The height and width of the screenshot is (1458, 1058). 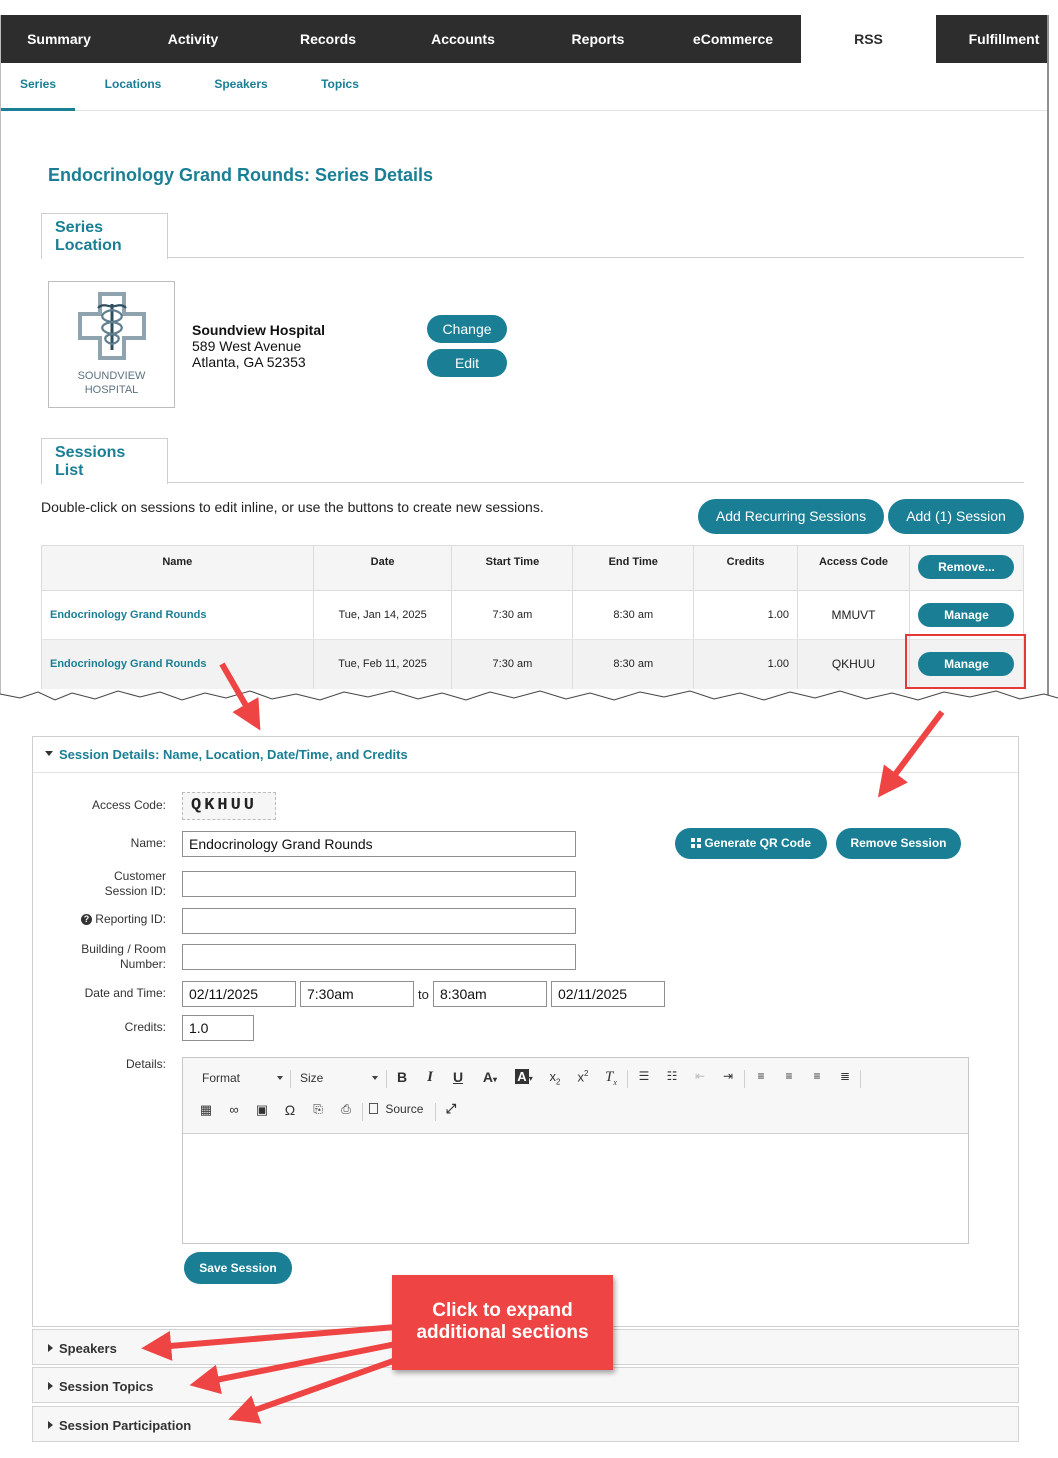 What do you see at coordinates (379, 957) in the screenshot?
I see `building-room-input` at bounding box center [379, 957].